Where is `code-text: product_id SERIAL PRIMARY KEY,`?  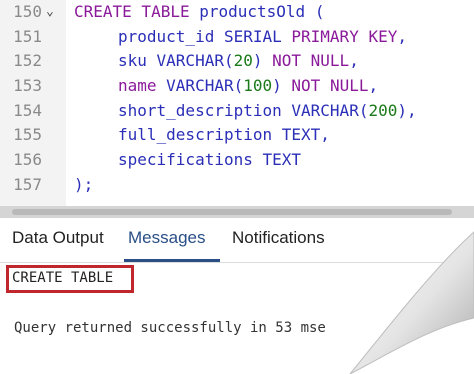
code-text: product_id SERIAL PRIMARY KEY, is located at coordinates (262, 37).